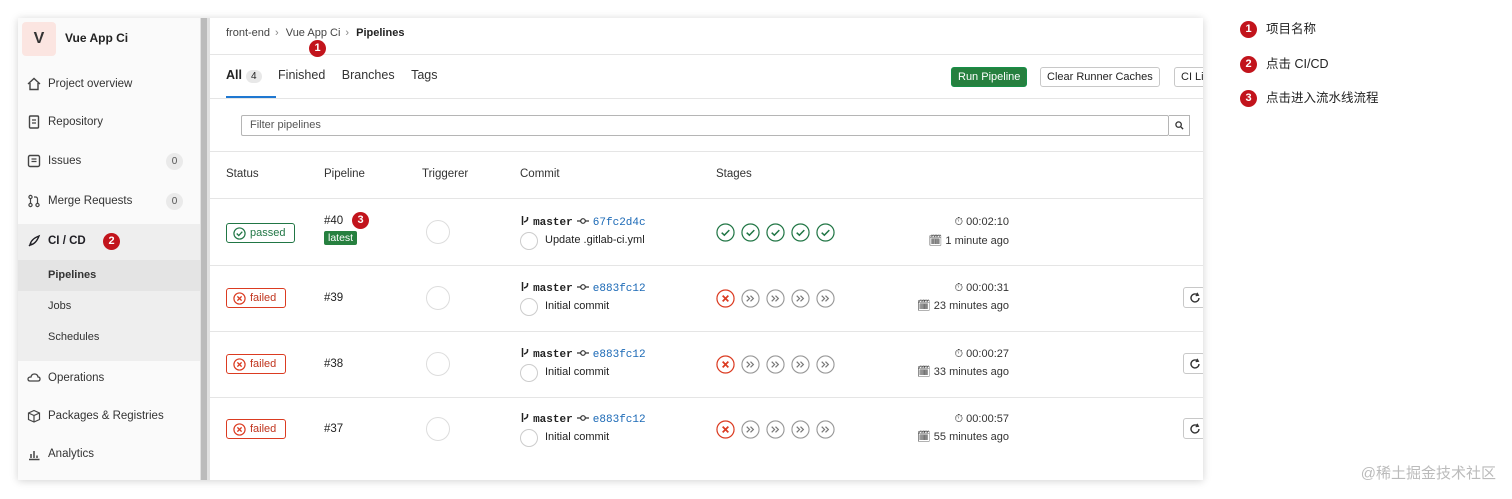 This screenshot has width=1512, height=499. Describe the element at coordinates (39, 39) in the screenshot. I see `project-avatar: V` at that location.